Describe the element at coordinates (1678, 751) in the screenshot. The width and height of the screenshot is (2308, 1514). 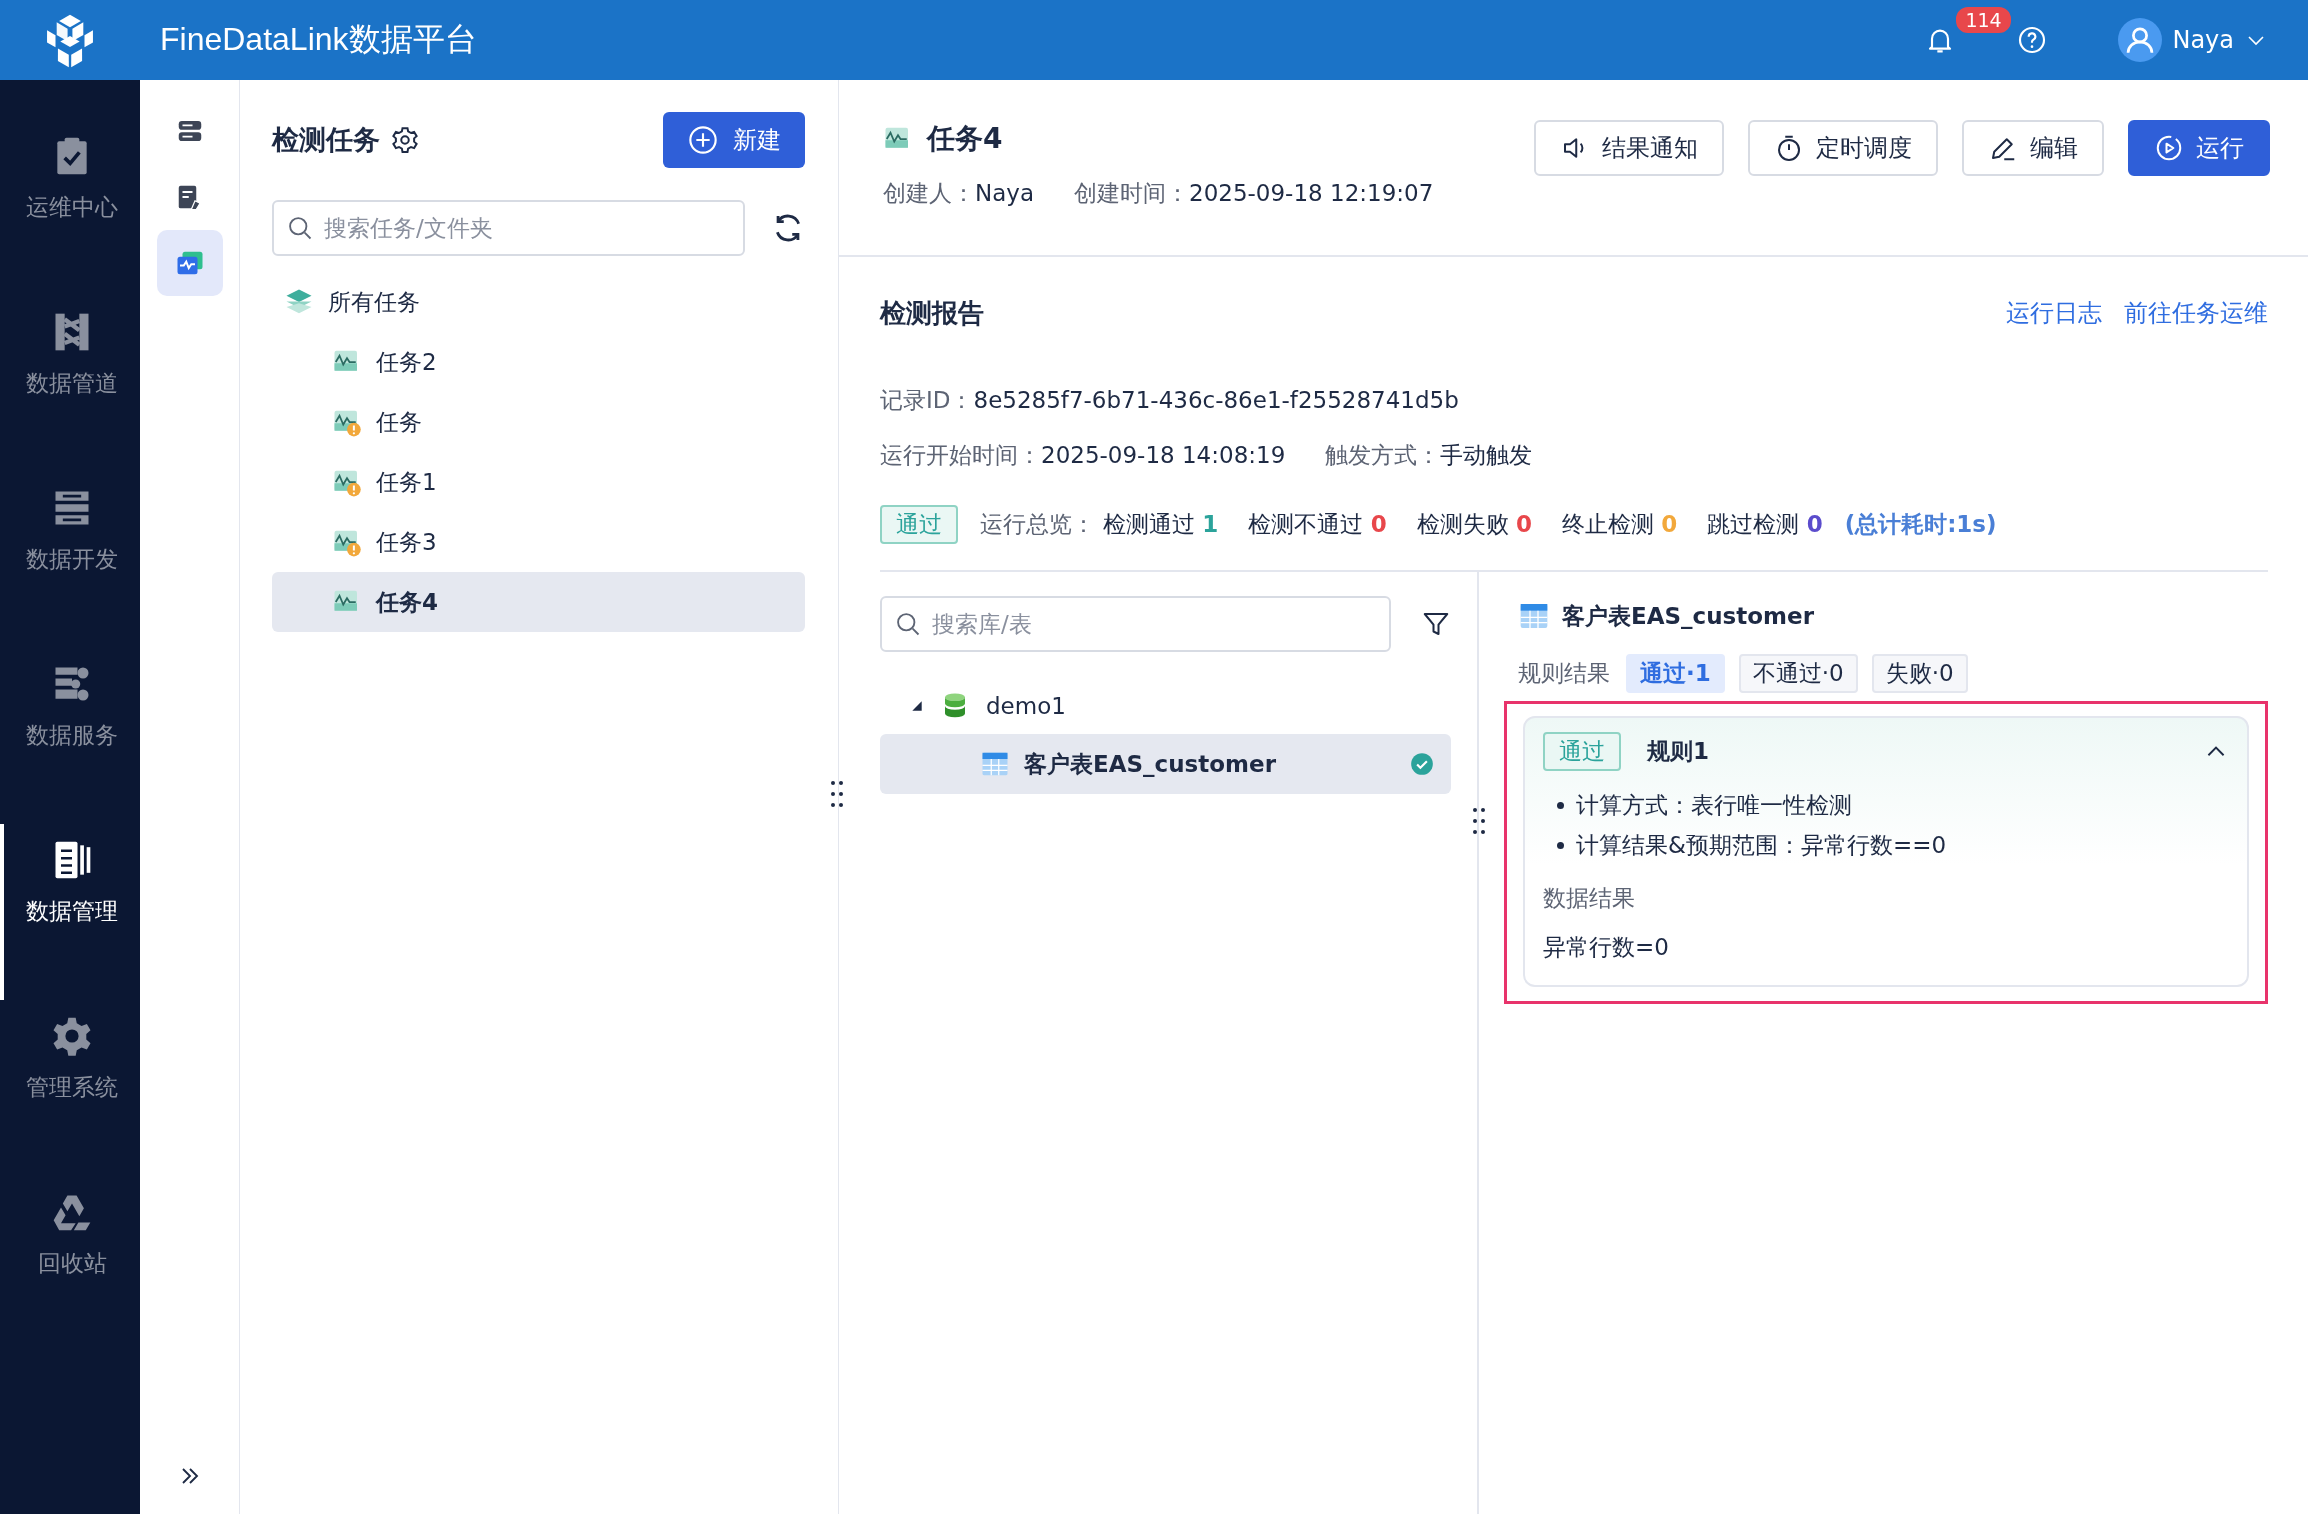
I see `rule-name: 规则1` at that location.